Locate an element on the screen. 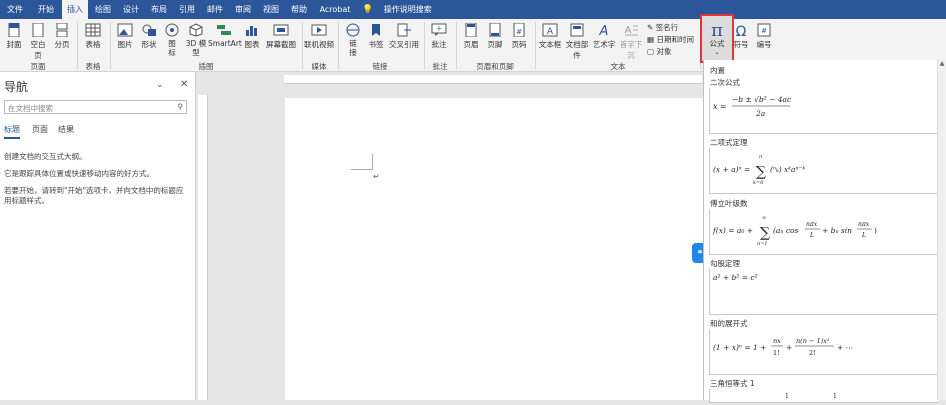 Image resolution: width=946 pixels, height=405 pixels. quick-parts-button: 文档部件 is located at coordinates (577, 41).